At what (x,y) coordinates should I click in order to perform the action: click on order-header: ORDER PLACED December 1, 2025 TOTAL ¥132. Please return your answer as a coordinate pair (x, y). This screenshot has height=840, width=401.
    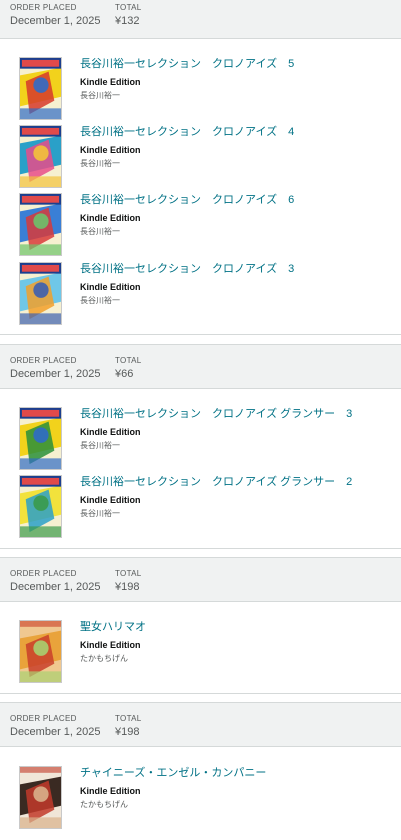
    Looking at the image, I should click on (200, 19).